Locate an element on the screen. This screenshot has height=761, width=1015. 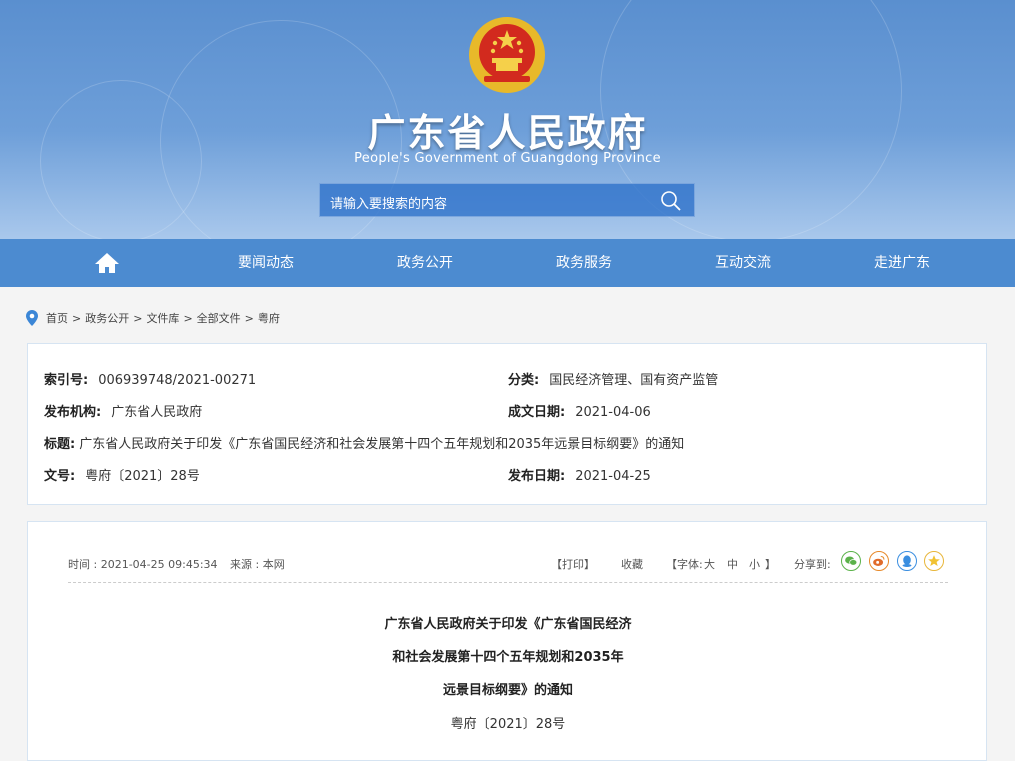
font-medium-button: 中 is located at coordinates (732, 564).